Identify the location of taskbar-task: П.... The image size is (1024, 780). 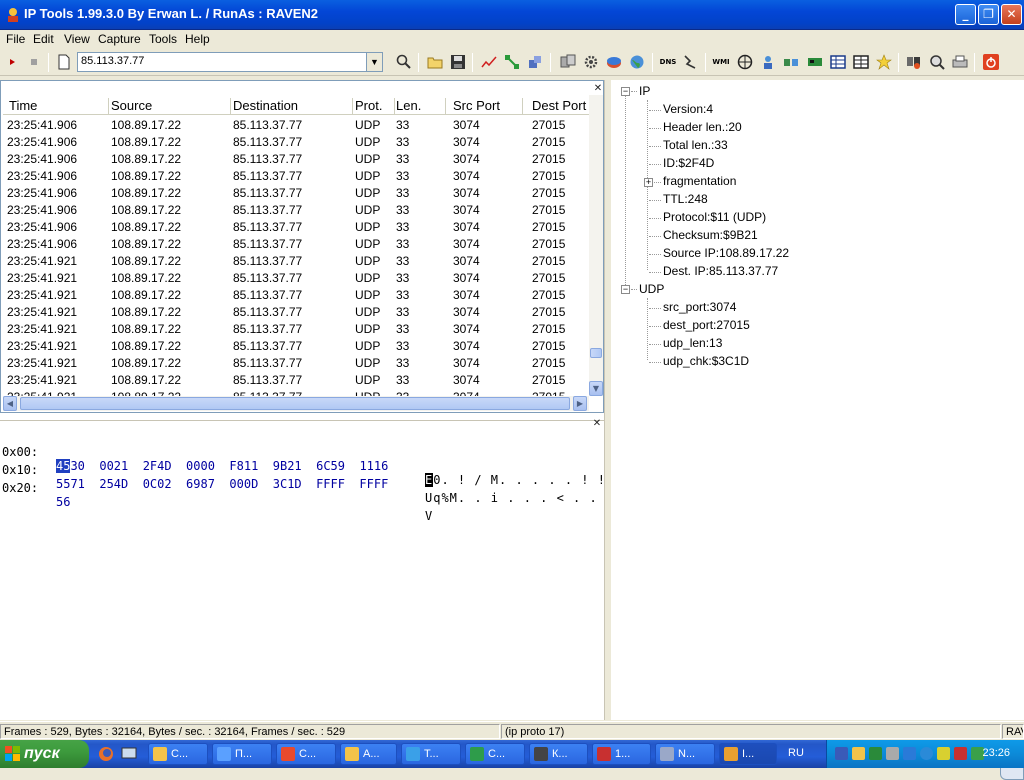
(242, 754).